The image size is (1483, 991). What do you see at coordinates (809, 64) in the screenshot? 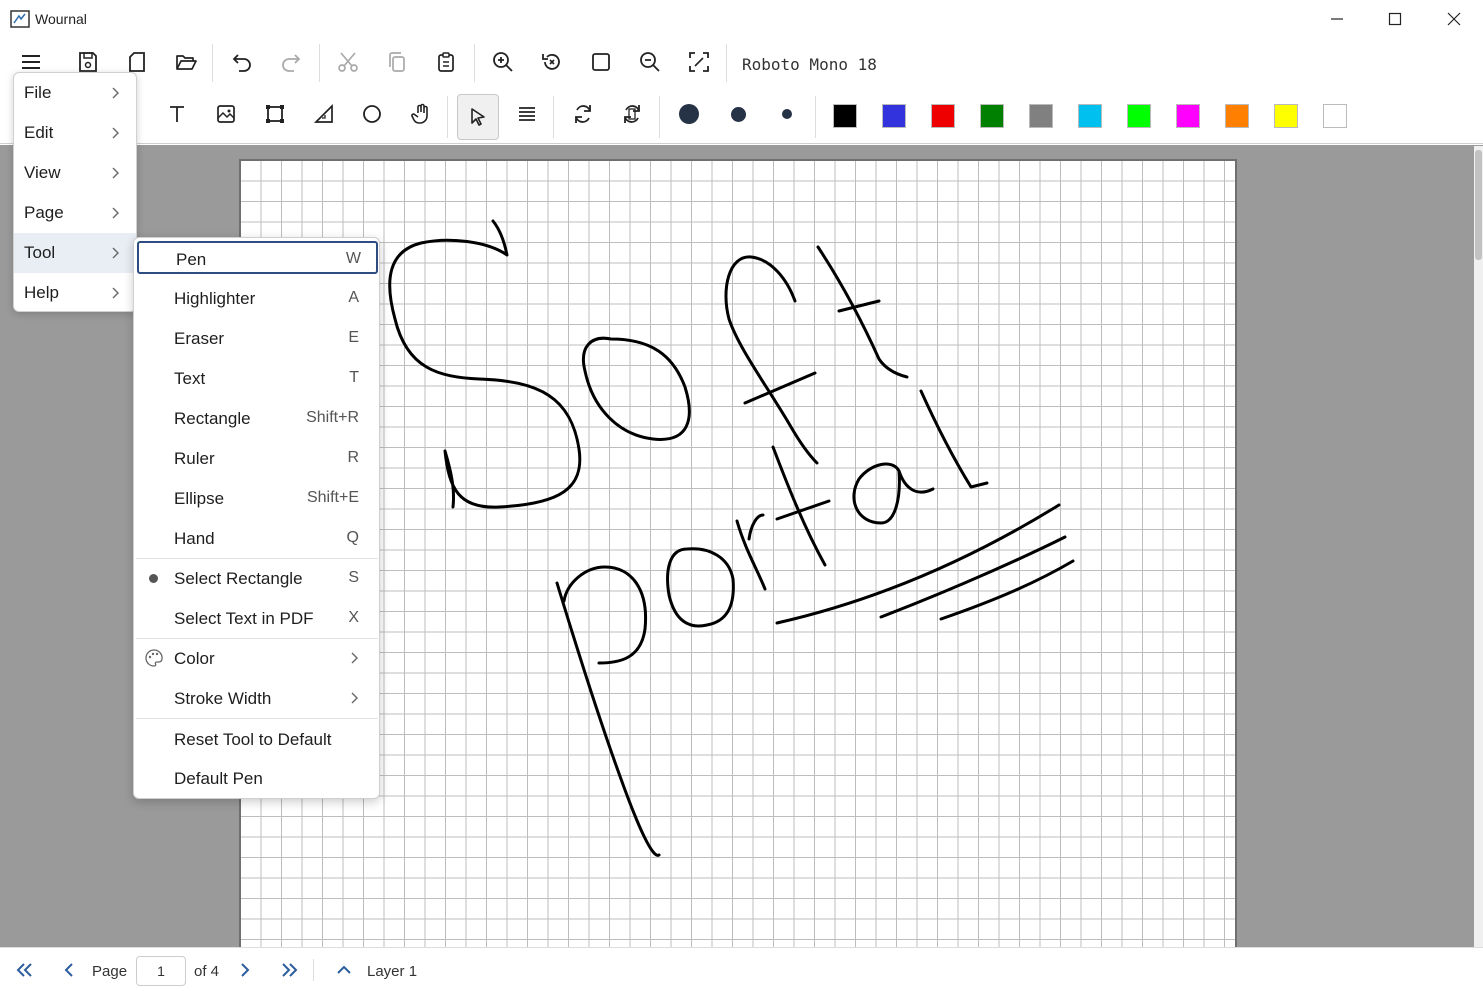
I see `font-selector: Roboto Mono 18` at bounding box center [809, 64].